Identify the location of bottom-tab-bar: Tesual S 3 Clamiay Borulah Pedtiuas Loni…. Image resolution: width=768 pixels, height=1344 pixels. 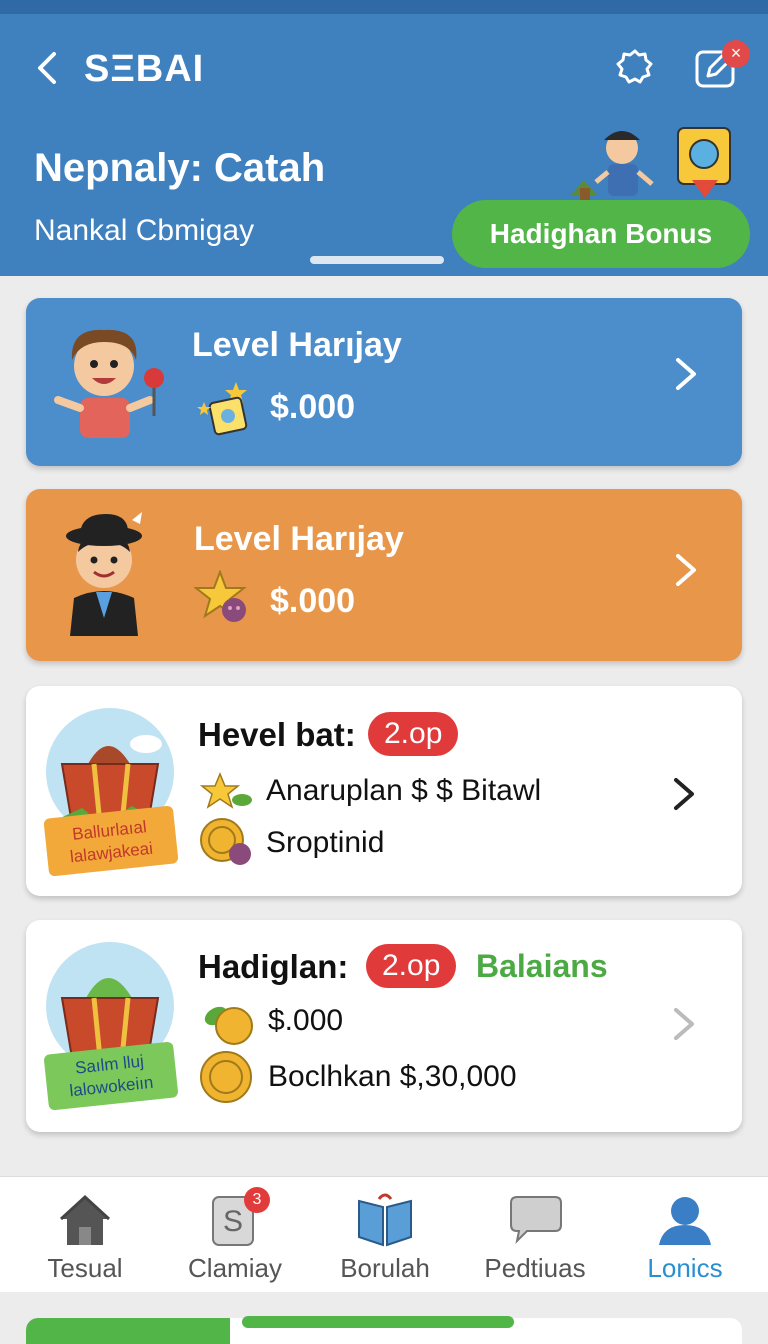
(384, 1234).